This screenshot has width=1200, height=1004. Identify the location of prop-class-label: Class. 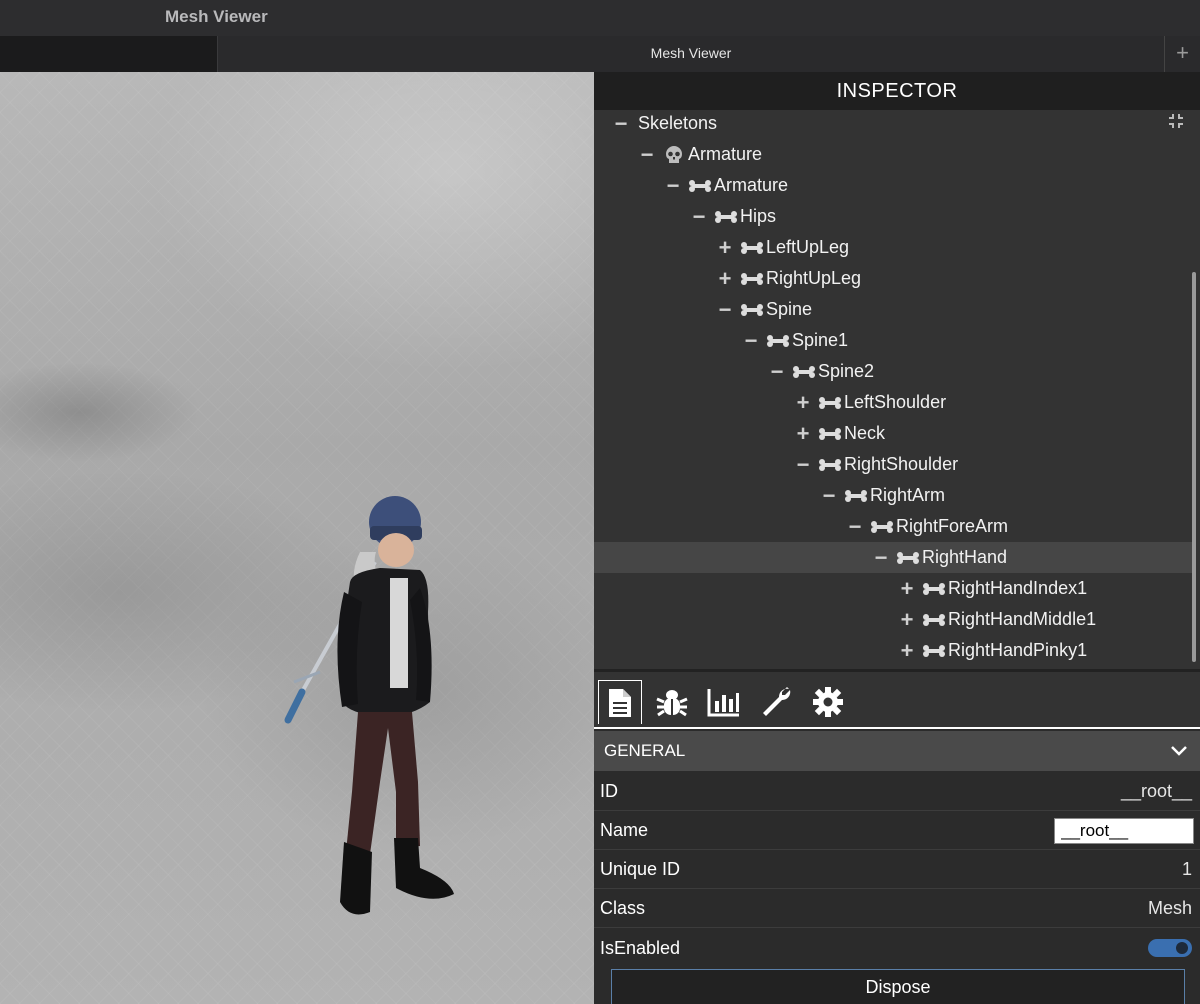
(623, 908).